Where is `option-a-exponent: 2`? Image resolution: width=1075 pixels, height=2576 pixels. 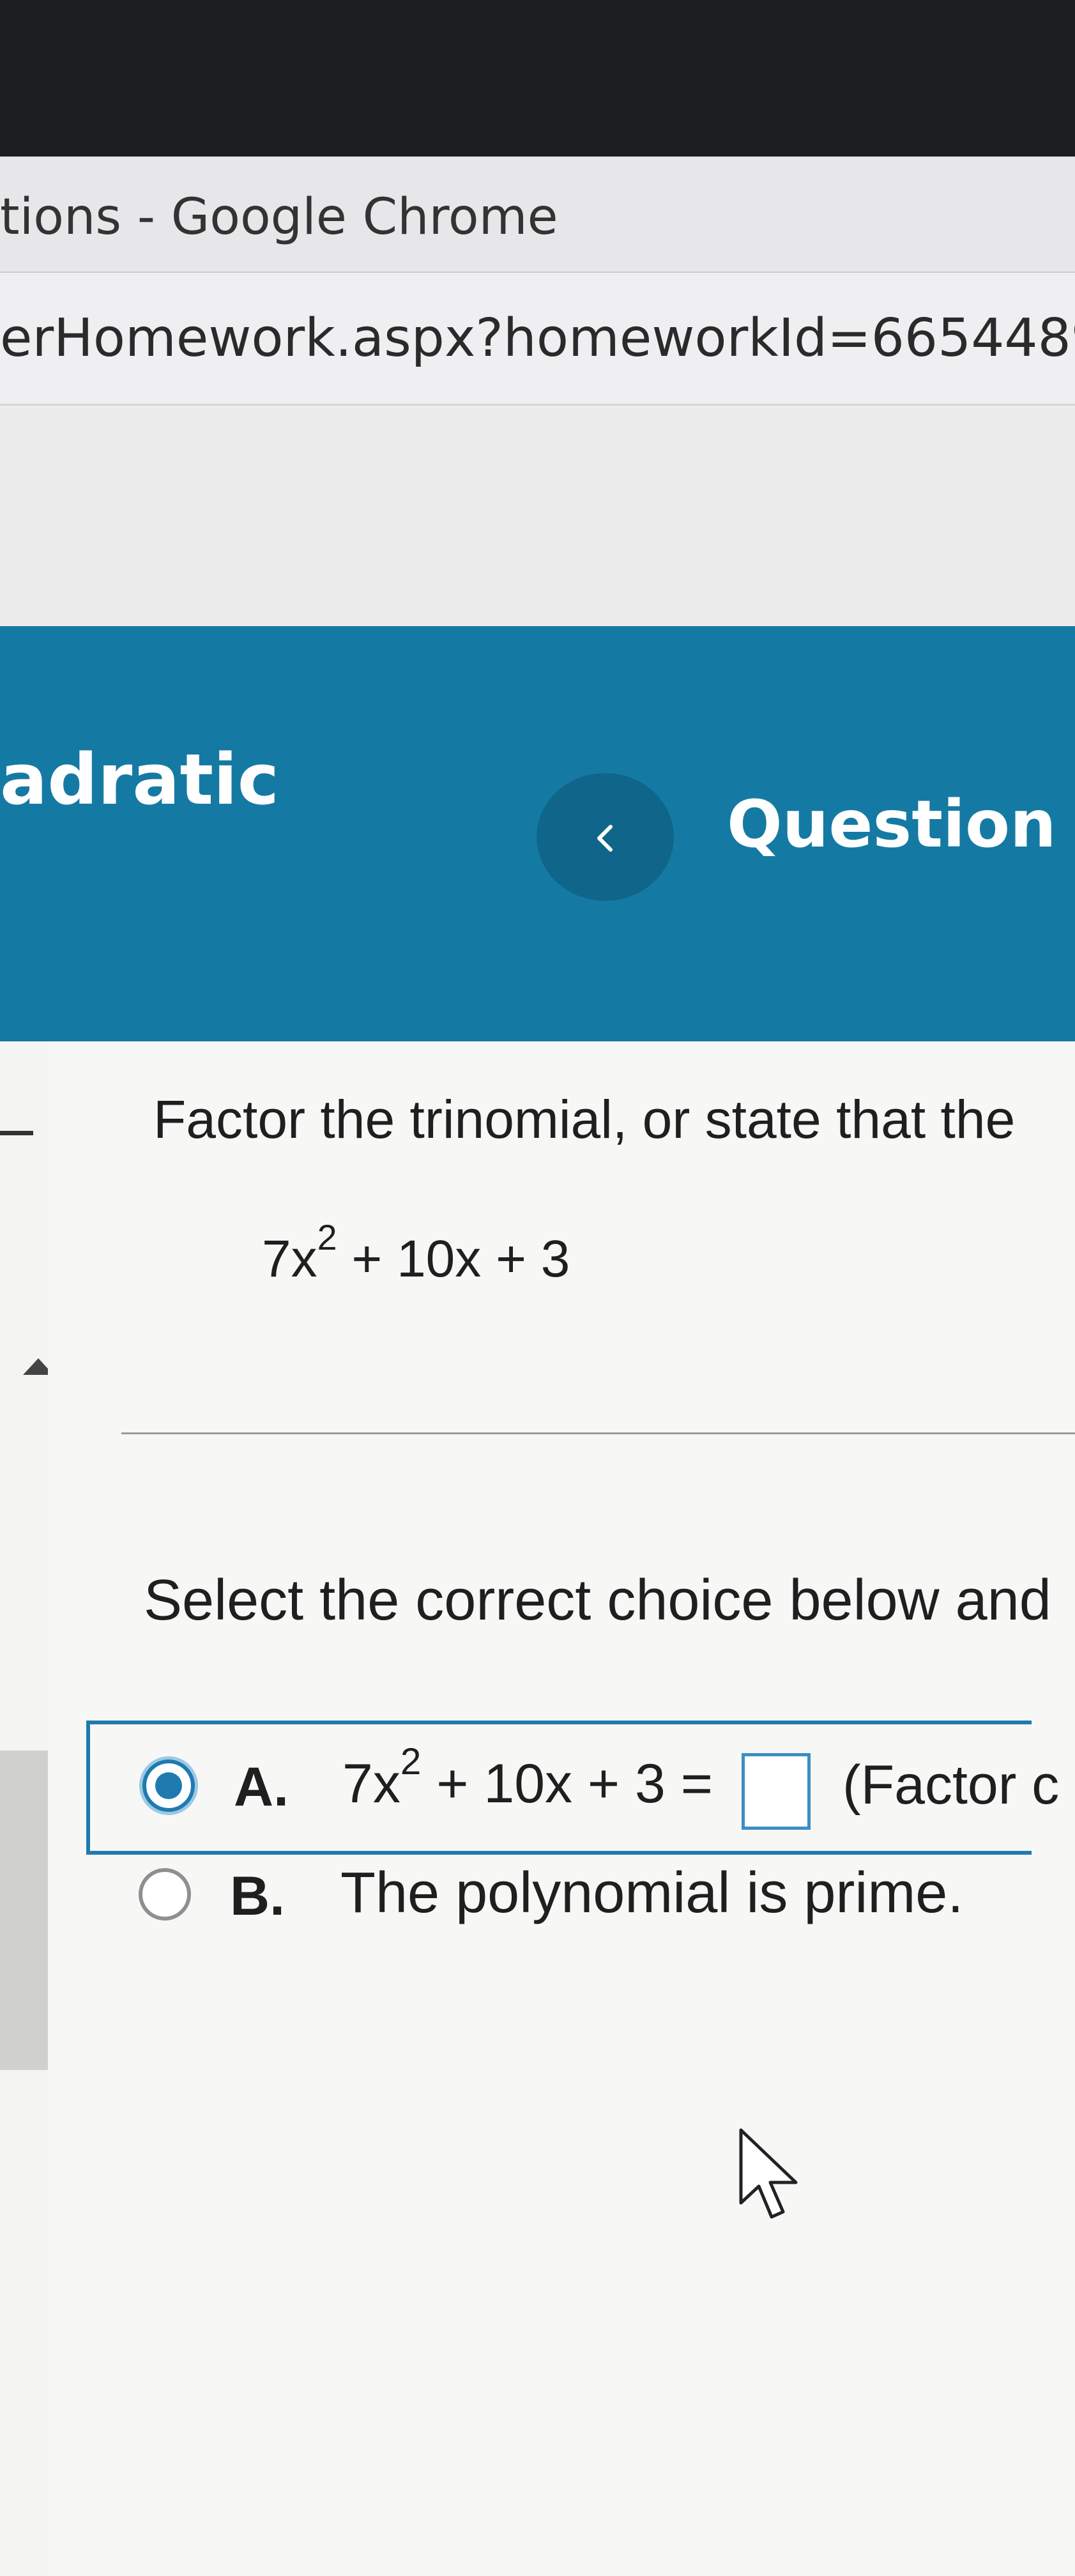 option-a-exponent: 2 is located at coordinates (411, 1761).